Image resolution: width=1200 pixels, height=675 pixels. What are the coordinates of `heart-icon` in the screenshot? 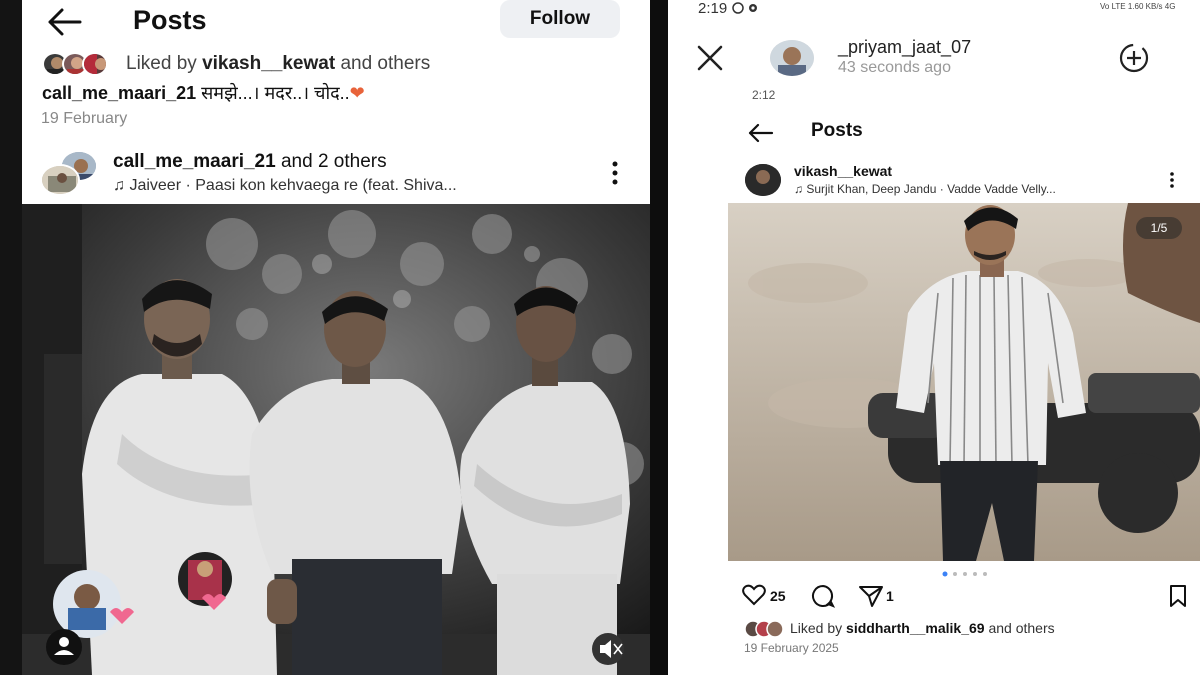 It's located at (754, 595).